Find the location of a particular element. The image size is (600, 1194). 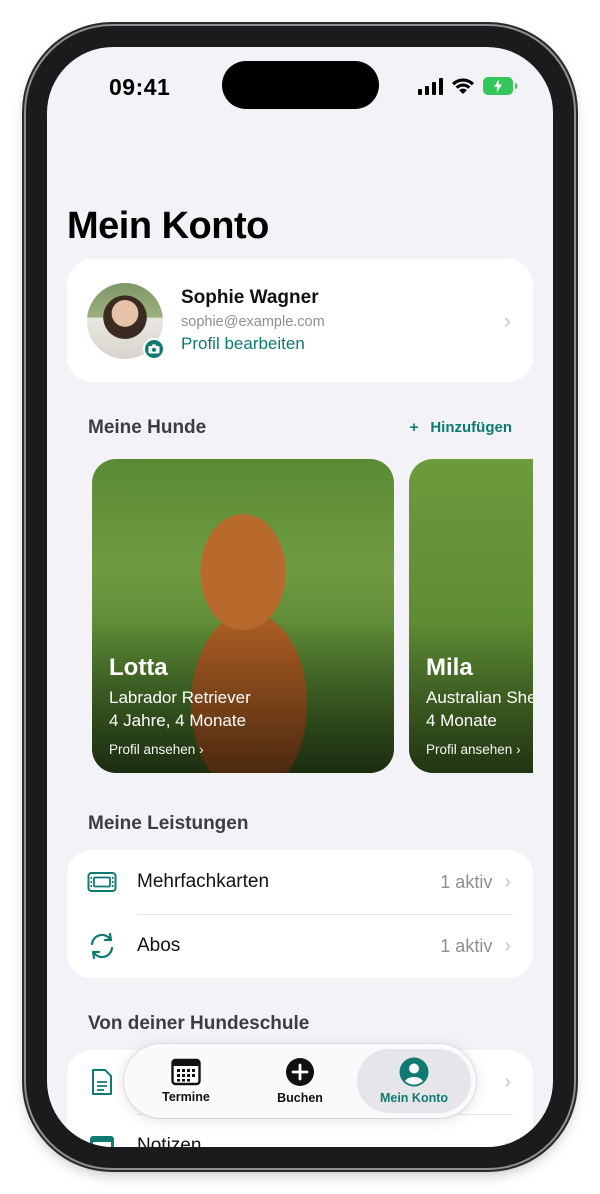

list-item-label: Notizen is located at coordinates (169, 1141).